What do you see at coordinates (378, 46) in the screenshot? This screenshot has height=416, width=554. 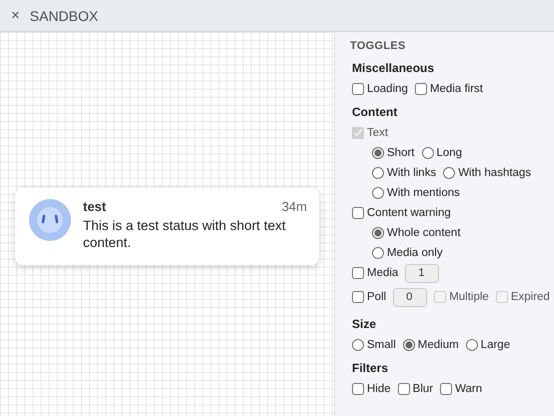 I see `panel-title: TOGGLES` at bounding box center [378, 46].